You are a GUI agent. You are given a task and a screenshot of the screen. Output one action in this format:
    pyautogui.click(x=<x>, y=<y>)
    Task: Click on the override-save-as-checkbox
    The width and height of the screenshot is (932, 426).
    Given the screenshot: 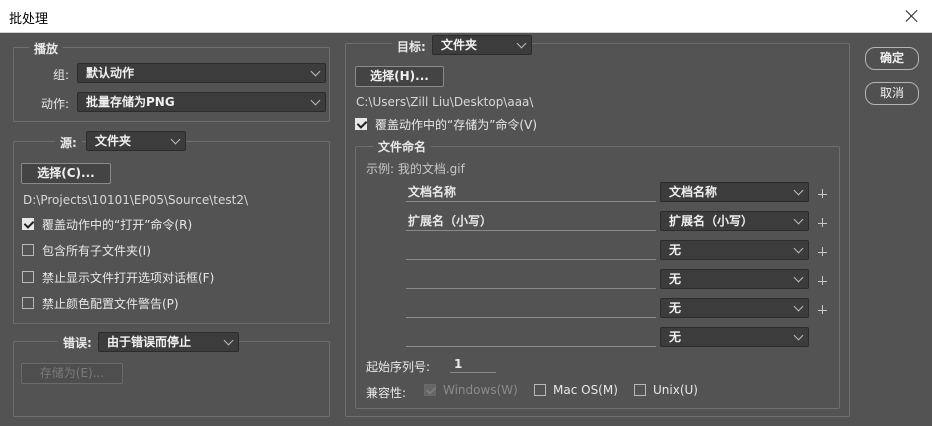 What is the action you would take?
    pyautogui.click(x=361, y=124)
    